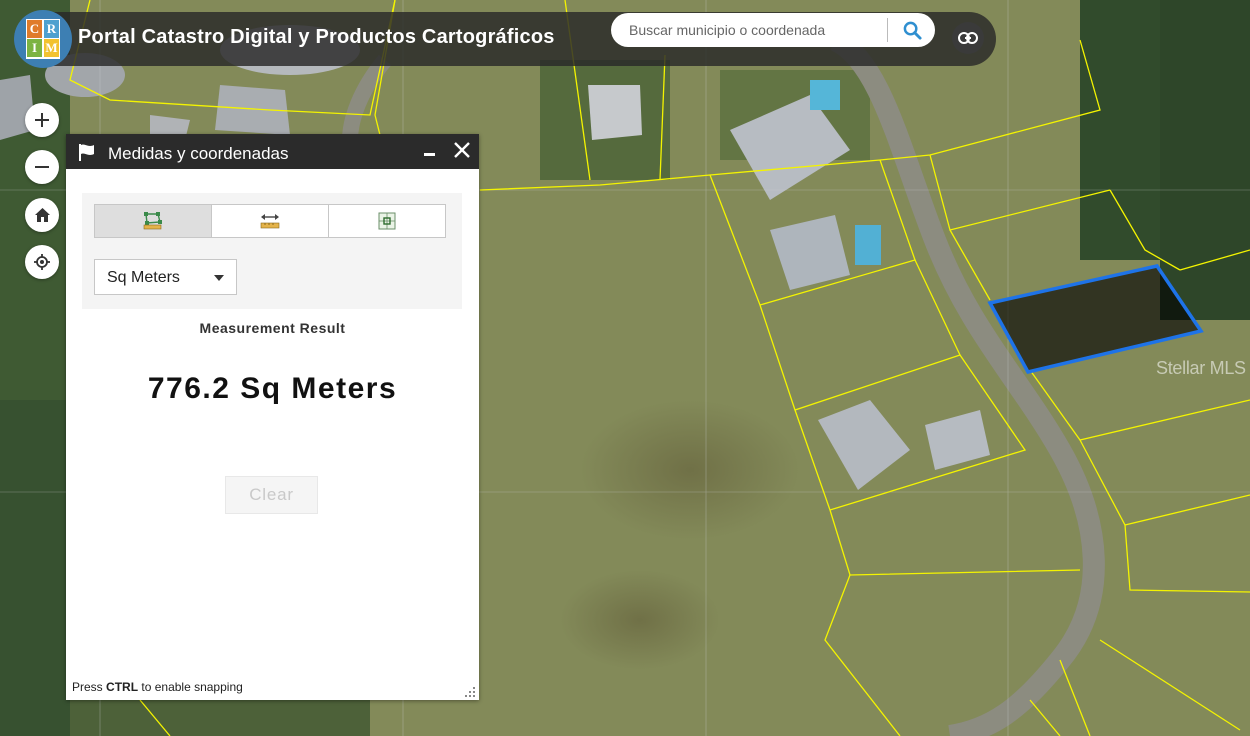 The width and height of the screenshot is (1250, 736). What do you see at coordinates (746, 30) in the screenshot?
I see `search-input` at bounding box center [746, 30].